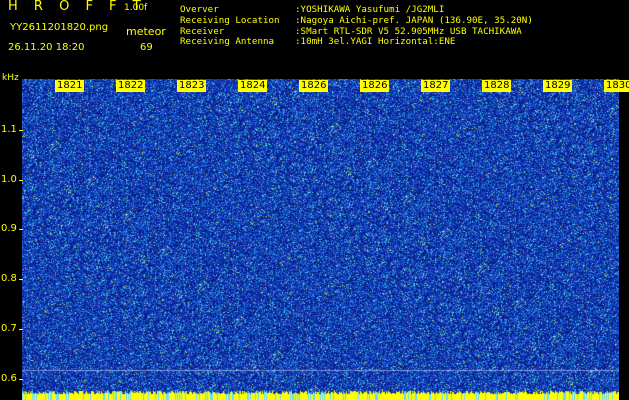  What do you see at coordinates (131, 86) in the screenshot?
I see `x-tick-label: 1822` at bounding box center [131, 86].